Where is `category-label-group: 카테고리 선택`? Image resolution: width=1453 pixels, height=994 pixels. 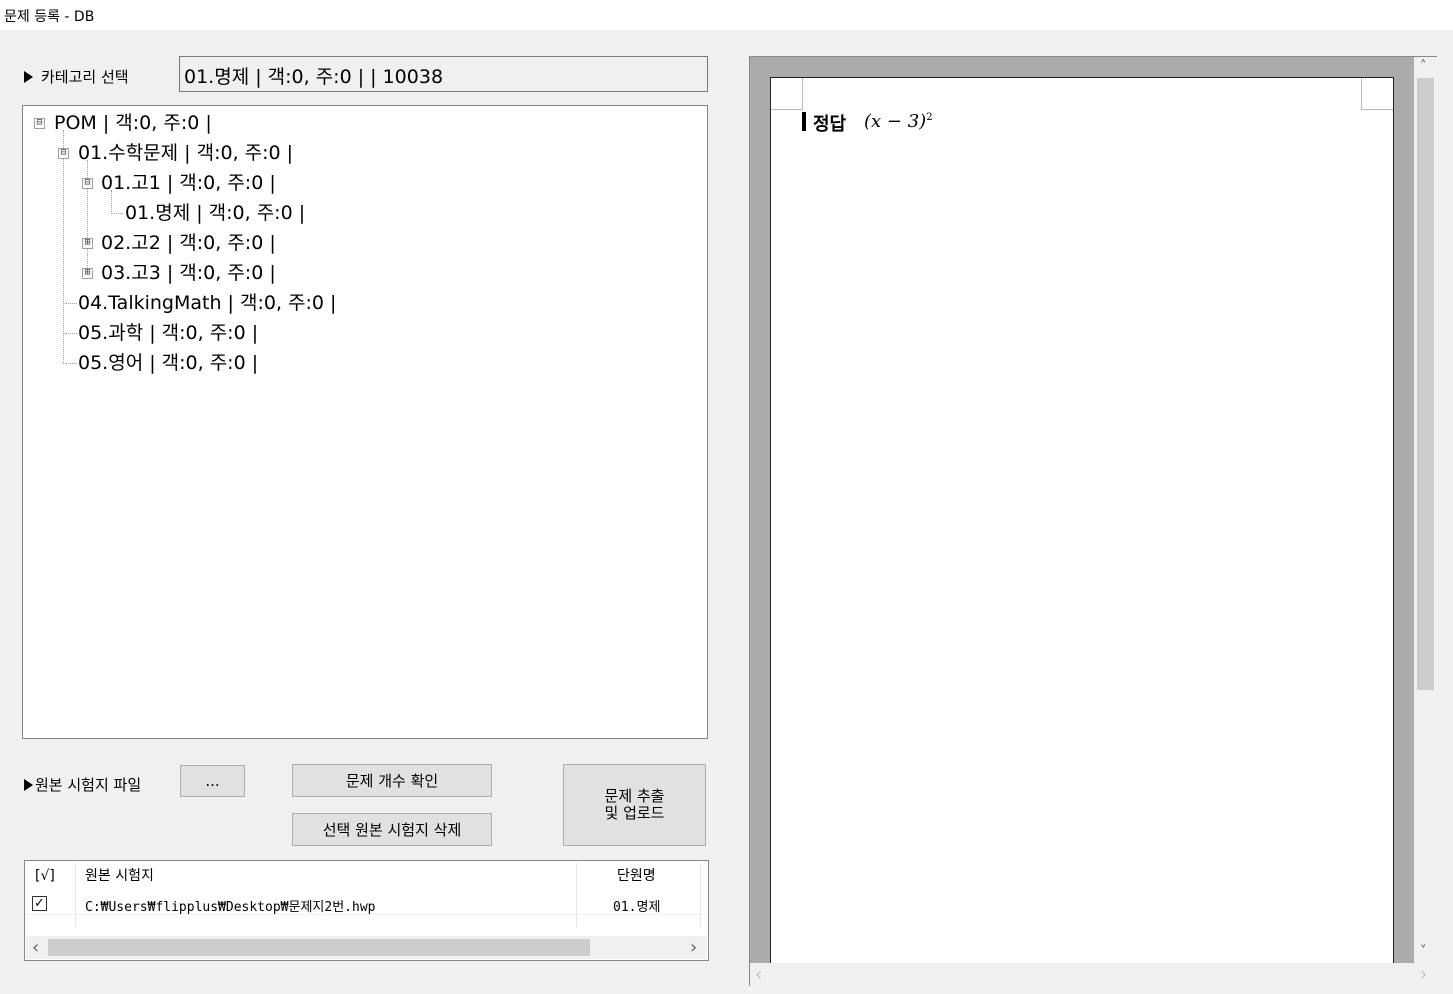
category-label-group: 카테고리 선택 is located at coordinates (76, 76).